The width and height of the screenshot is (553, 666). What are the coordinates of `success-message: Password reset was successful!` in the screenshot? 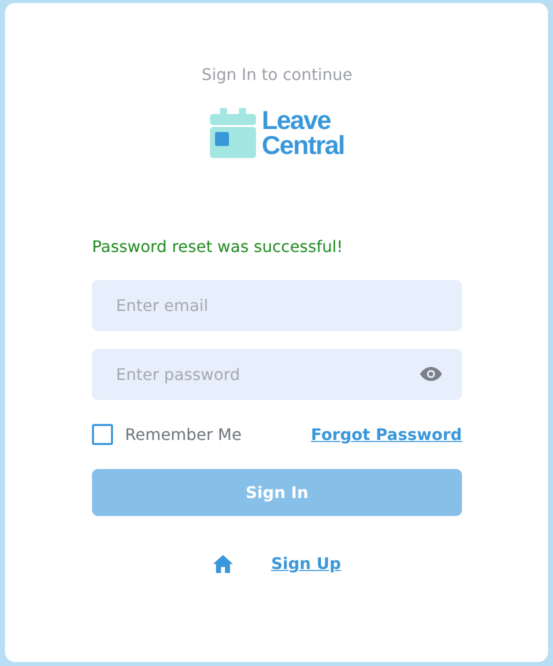 It's located at (218, 247).